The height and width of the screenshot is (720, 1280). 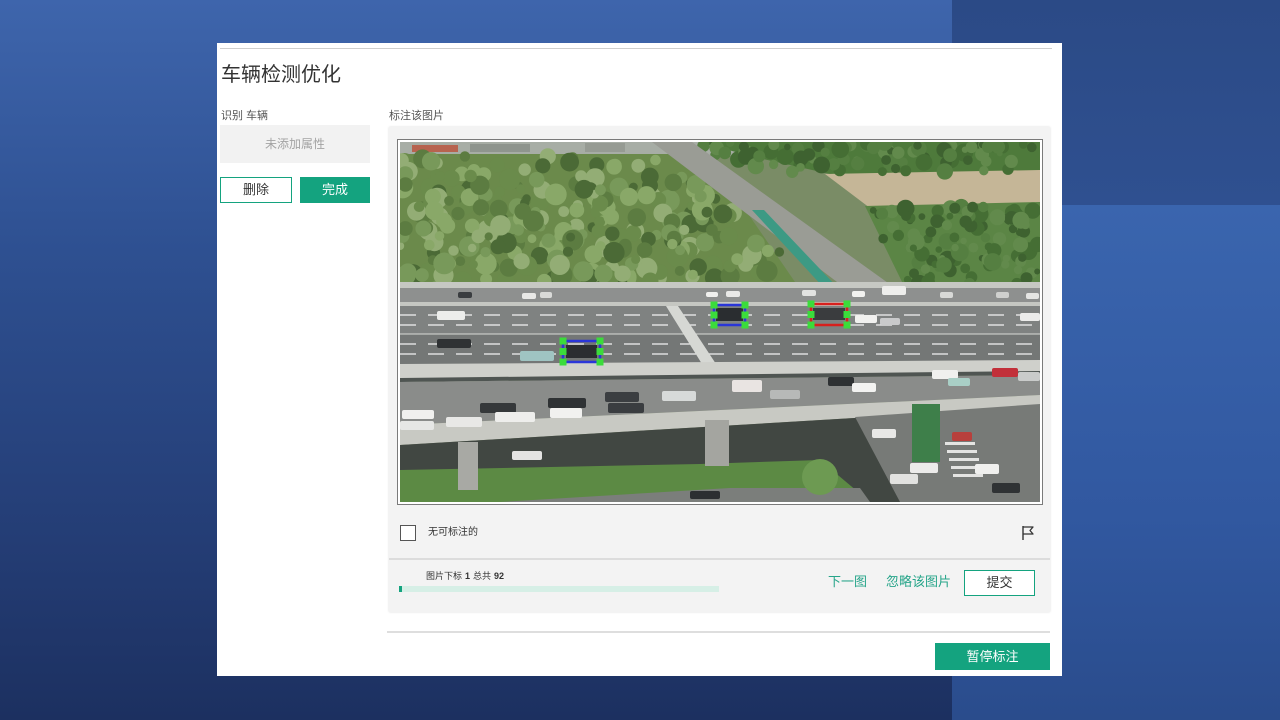 What do you see at coordinates (444, 576) in the screenshot?
I see `progress-index-label: 图片下标` at bounding box center [444, 576].